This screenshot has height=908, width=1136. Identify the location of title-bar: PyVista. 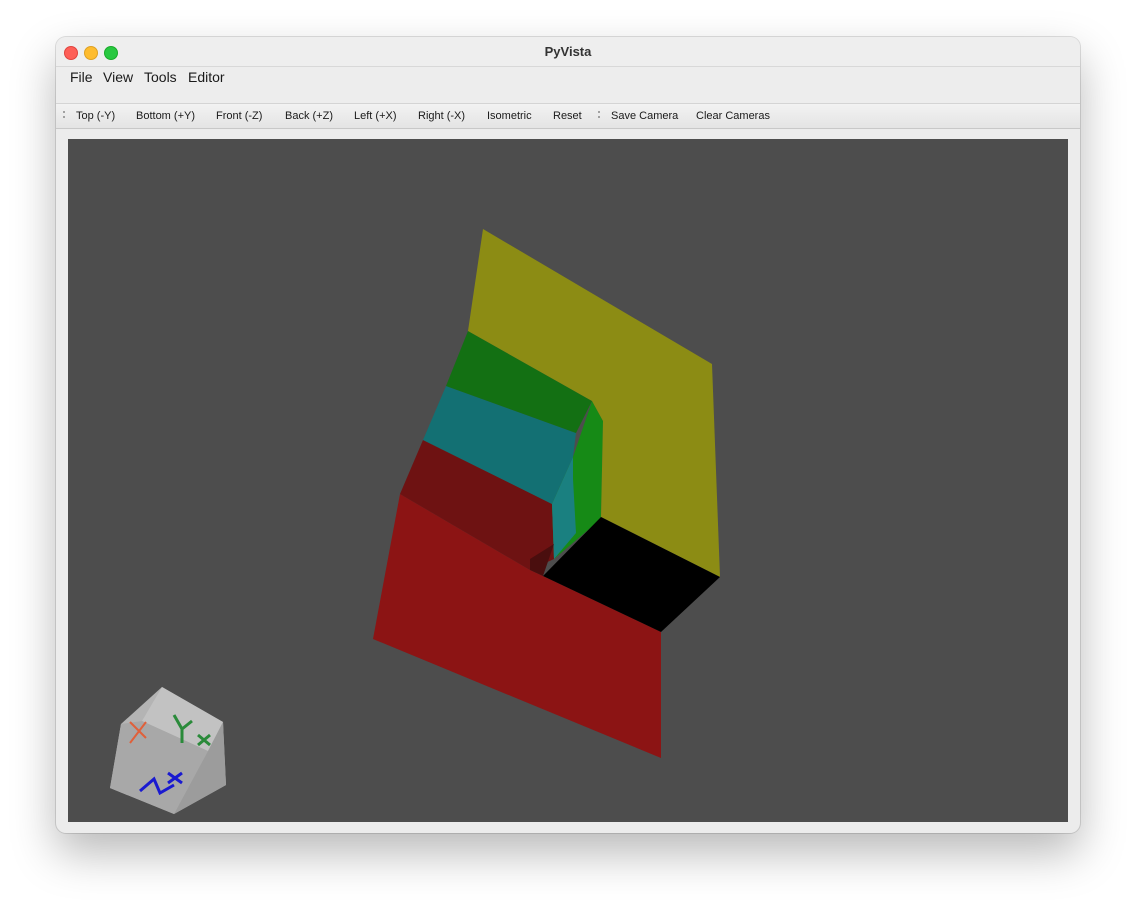
(568, 52).